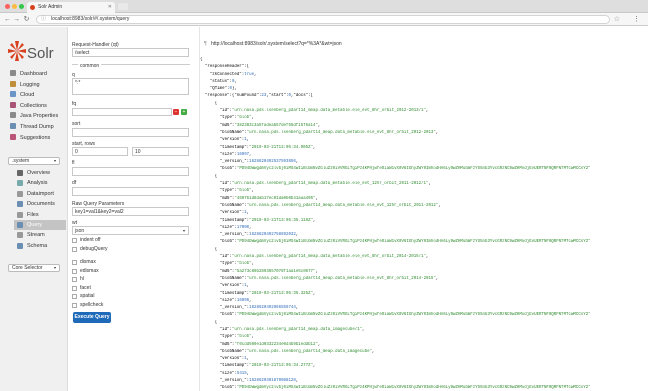  Describe the element at coordinates (22, 95) in the screenshot. I see `sidebar-item-cloud: Cloud` at that location.